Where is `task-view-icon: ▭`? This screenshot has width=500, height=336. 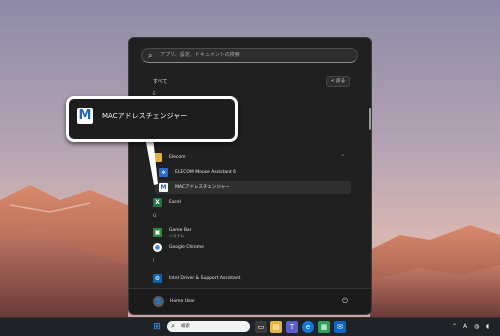 task-view-icon: ▭ is located at coordinates (261, 327).